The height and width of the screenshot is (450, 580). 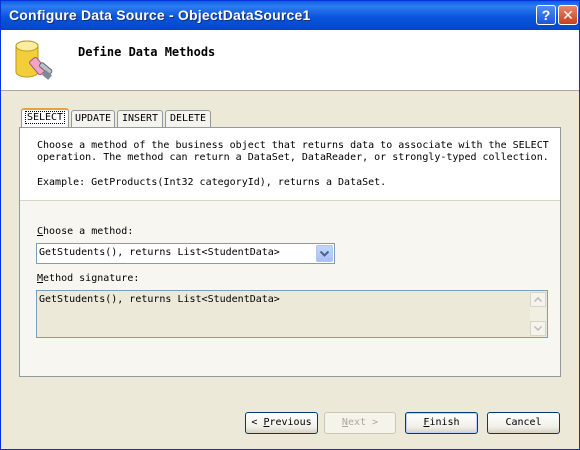 What do you see at coordinates (292, 314) in the screenshot?
I see `method-signature-box: GetStudents(), returns List<StudentData>` at bounding box center [292, 314].